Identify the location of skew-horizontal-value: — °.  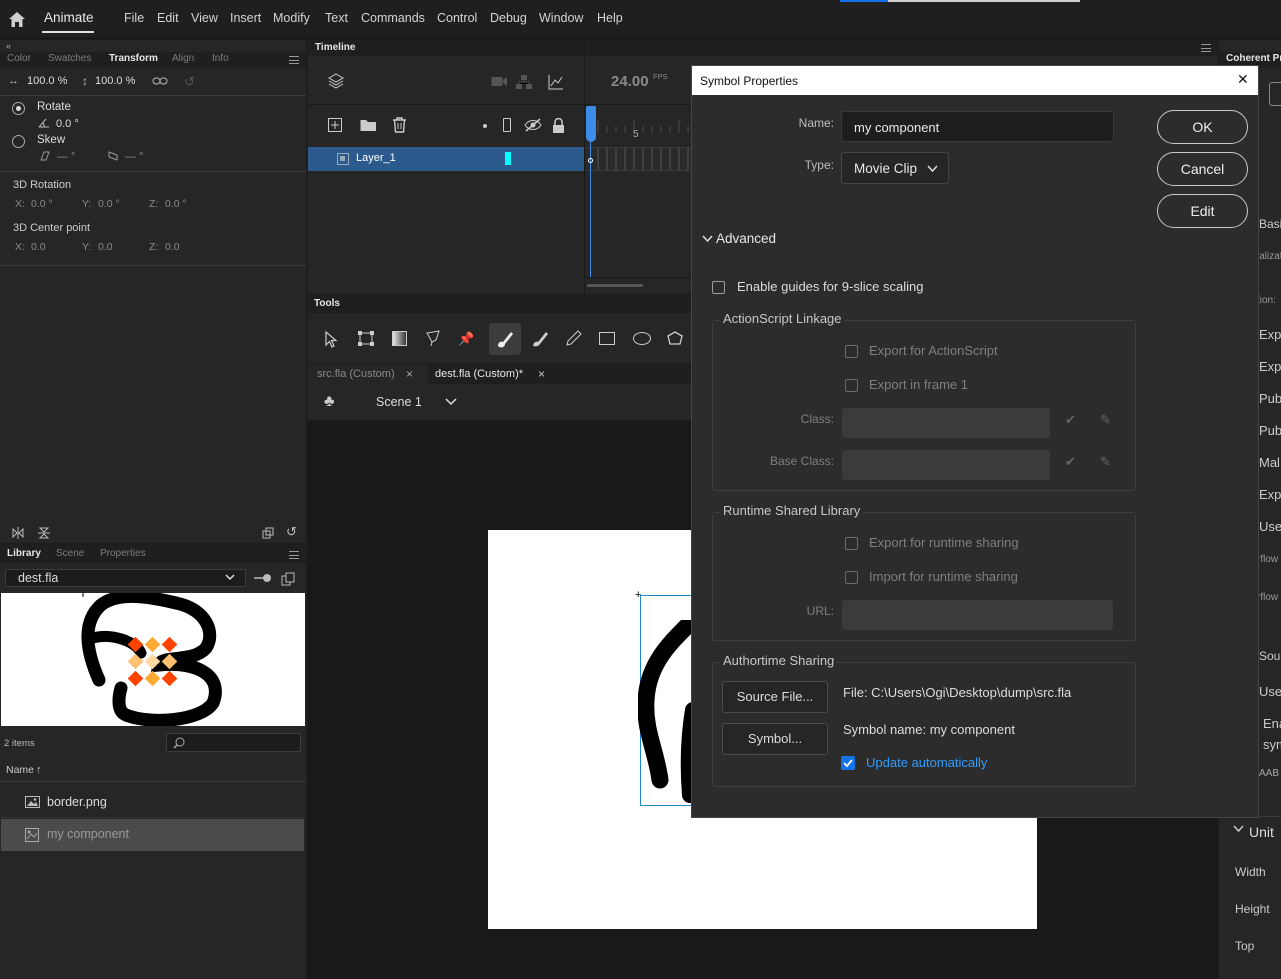
(66, 157).